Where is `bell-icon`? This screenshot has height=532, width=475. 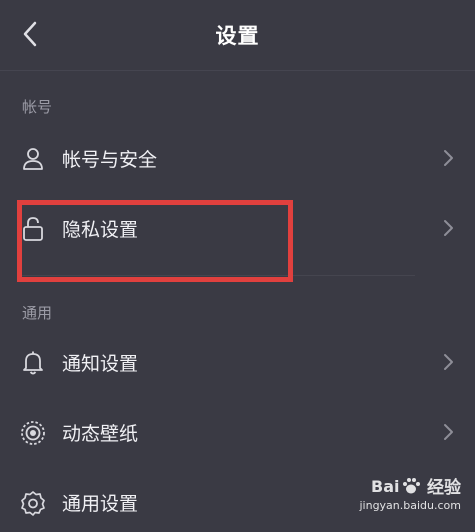 bell-icon is located at coordinates (33, 363).